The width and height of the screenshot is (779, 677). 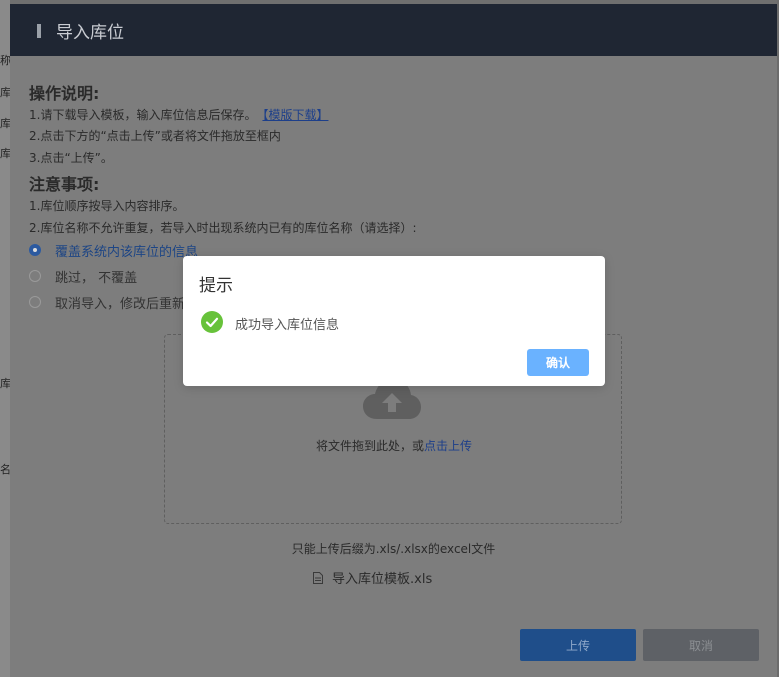 What do you see at coordinates (295, 115) in the screenshot?
I see `template-download-link: 【模版下载】` at bounding box center [295, 115].